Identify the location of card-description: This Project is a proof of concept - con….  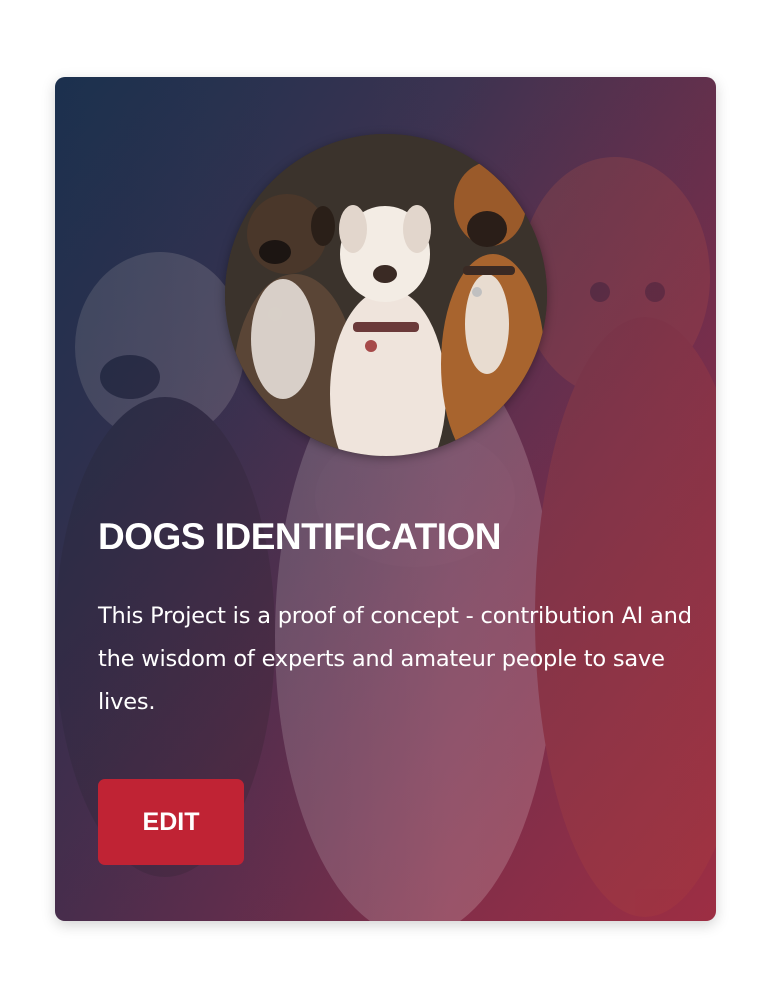
(395, 659).